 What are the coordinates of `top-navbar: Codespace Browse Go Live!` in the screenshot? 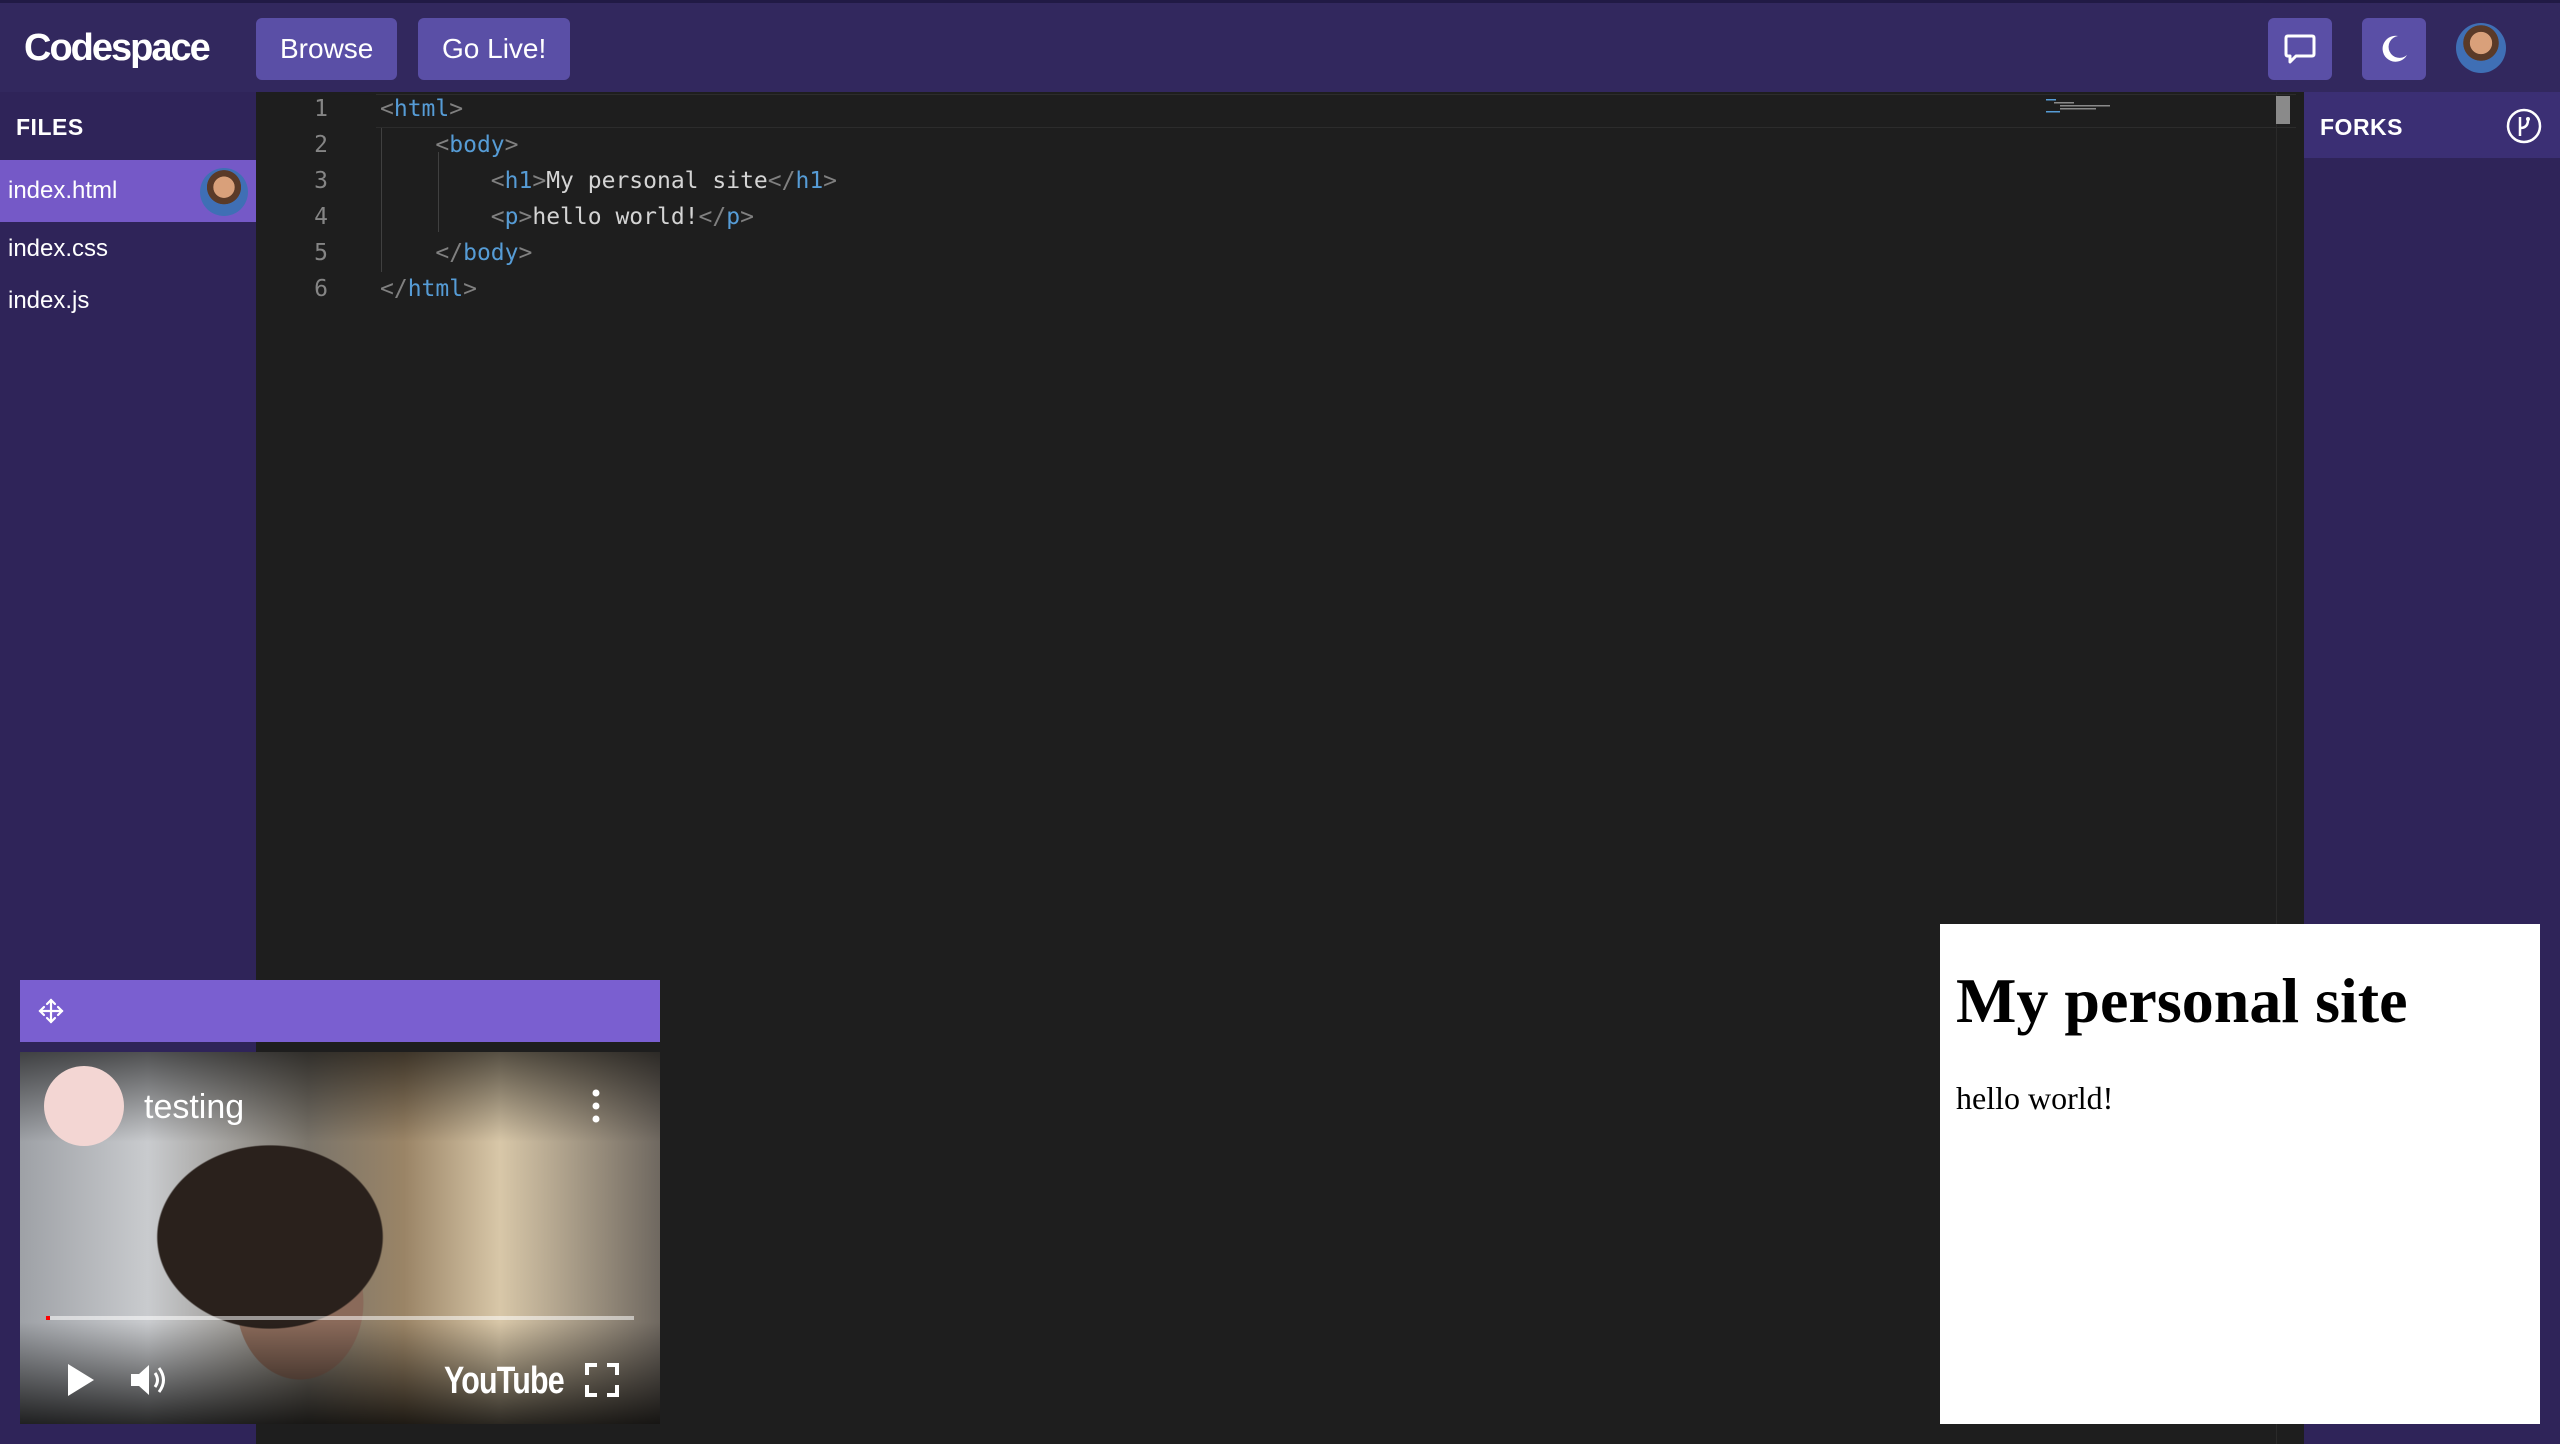 It's located at (1280, 46).